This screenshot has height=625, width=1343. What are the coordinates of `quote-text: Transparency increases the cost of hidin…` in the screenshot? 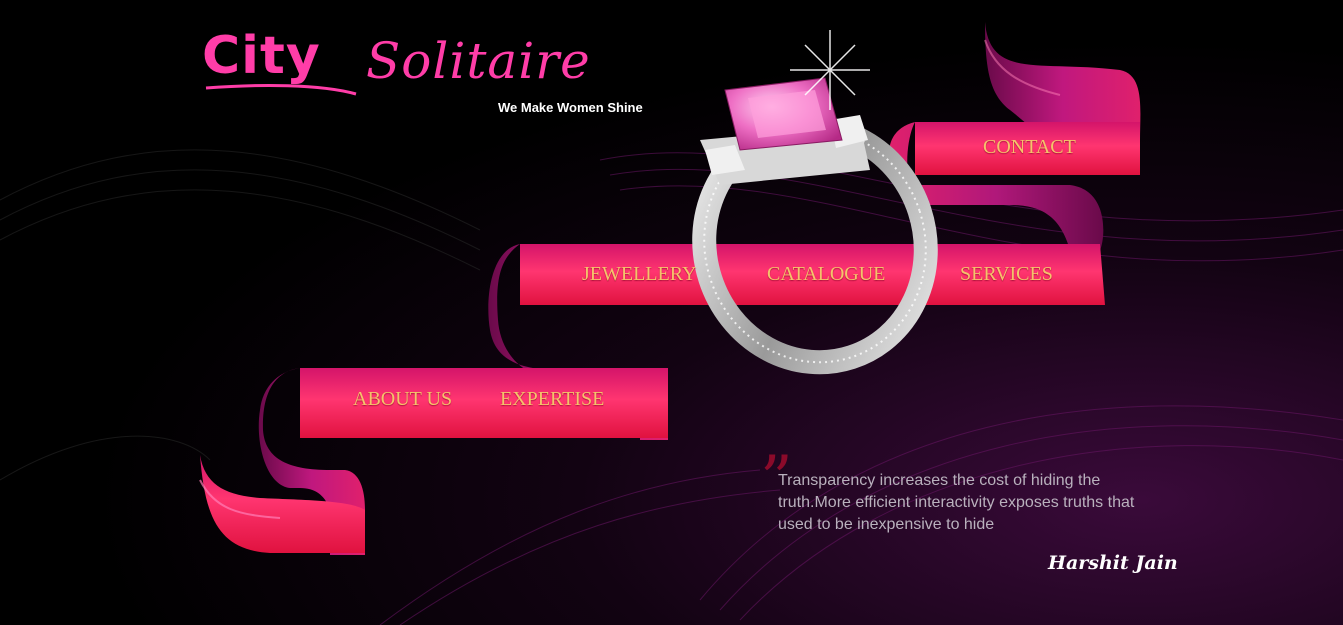 It's located at (956, 502).